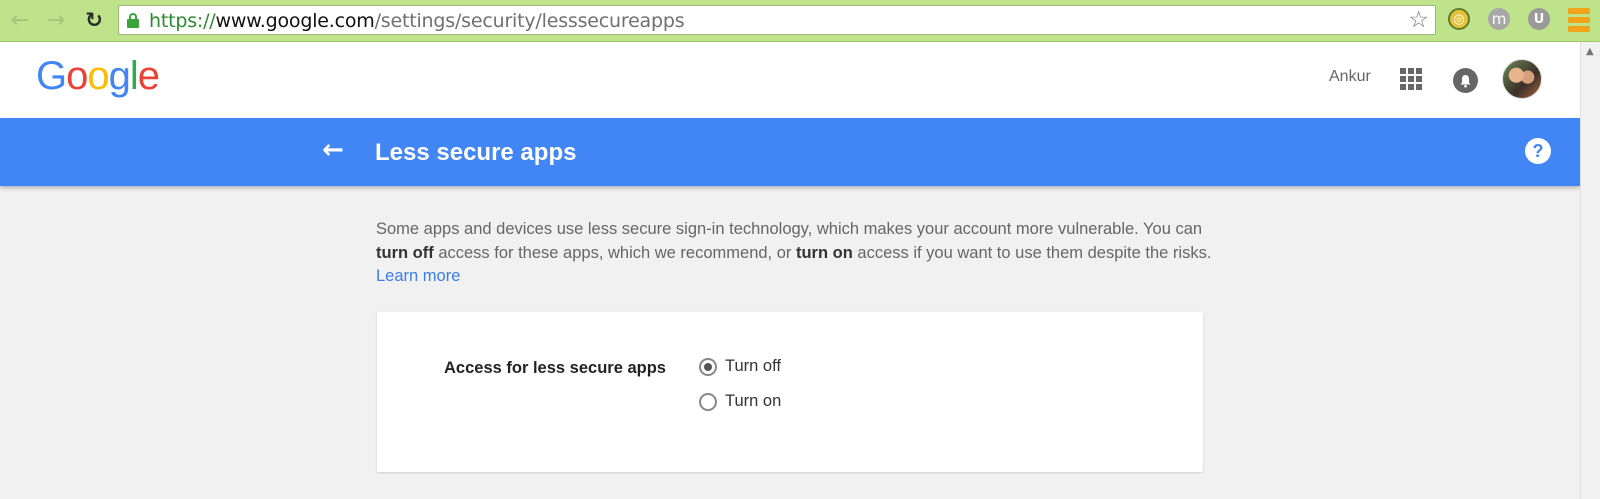 This screenshot has width=1600, height=499. Describe the element at coordinates (529, 21) in the screenshot. I see `url-path: /settings/security/lesssecureapps` at that location.